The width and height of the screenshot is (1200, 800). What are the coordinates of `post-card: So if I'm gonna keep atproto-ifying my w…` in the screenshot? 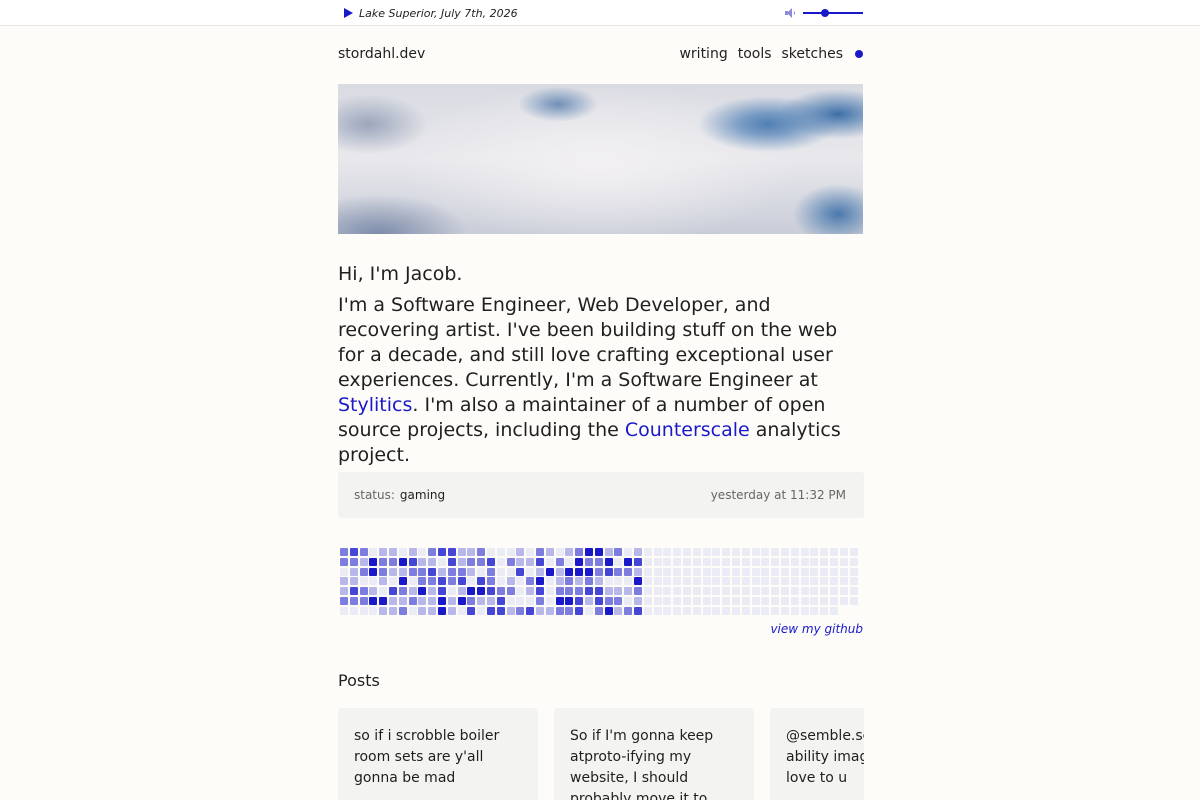 It's located at (654, 754).